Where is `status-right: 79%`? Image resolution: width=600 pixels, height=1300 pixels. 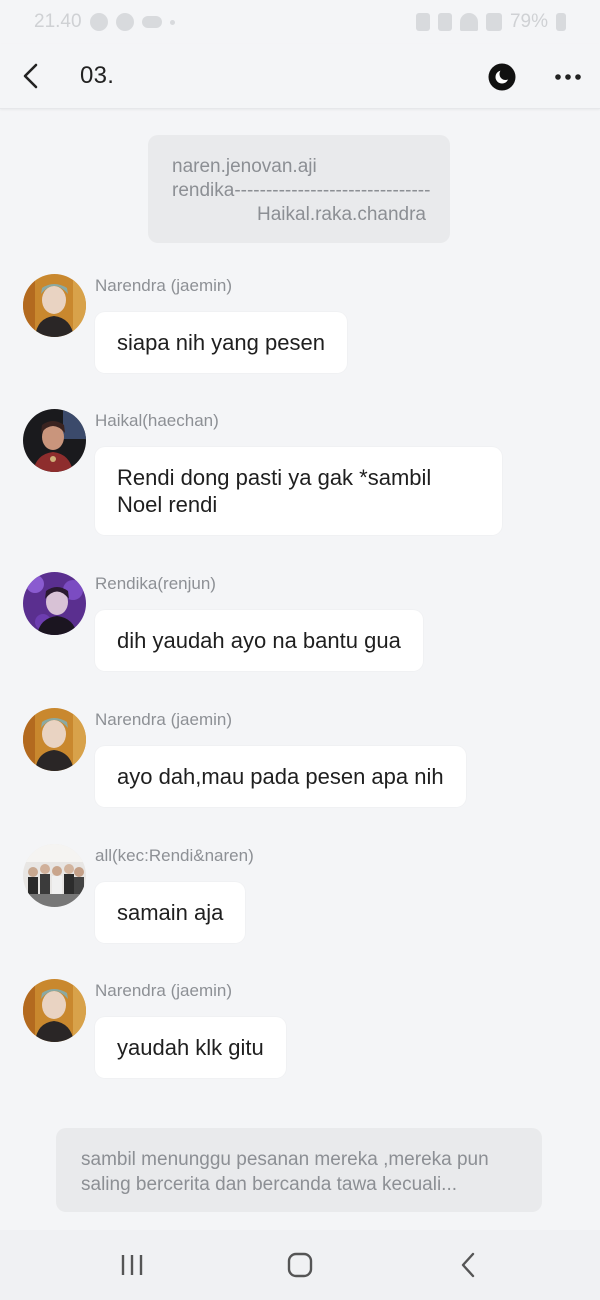
status-right: 79% is located at coordinates (490, 22).